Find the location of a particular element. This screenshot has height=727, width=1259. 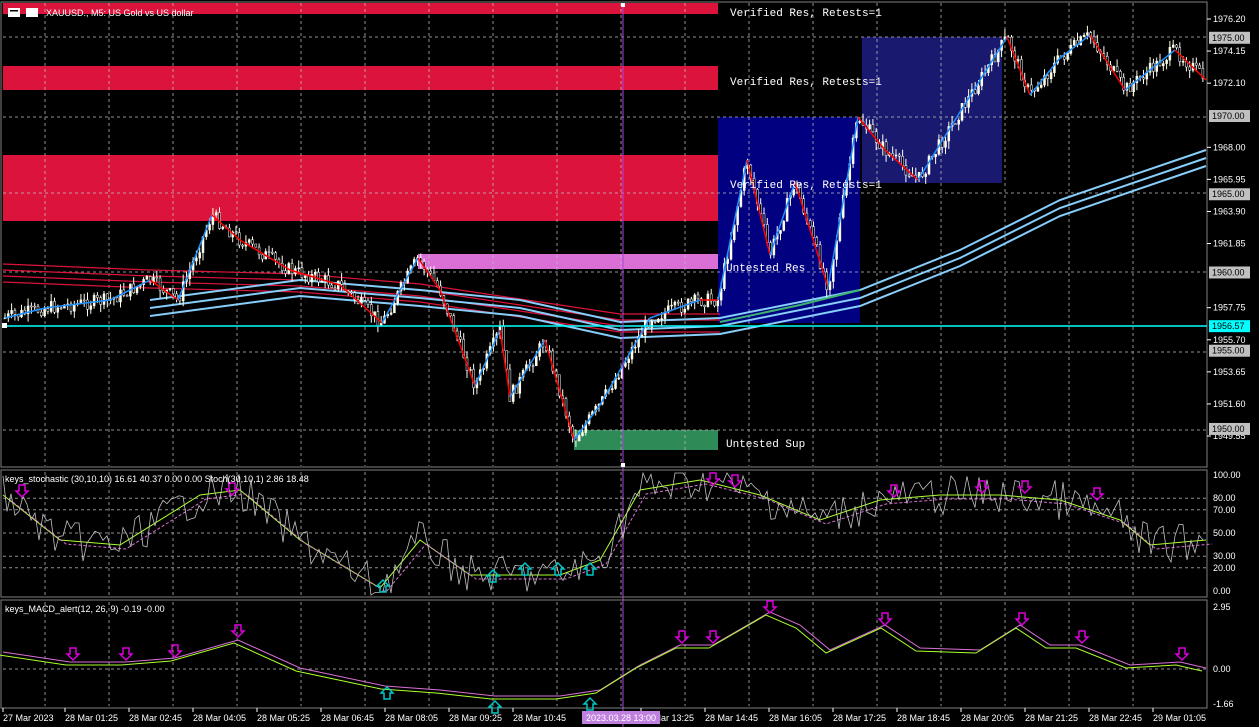

price-label: 1965.95 is located at coordinates (1229, 179).